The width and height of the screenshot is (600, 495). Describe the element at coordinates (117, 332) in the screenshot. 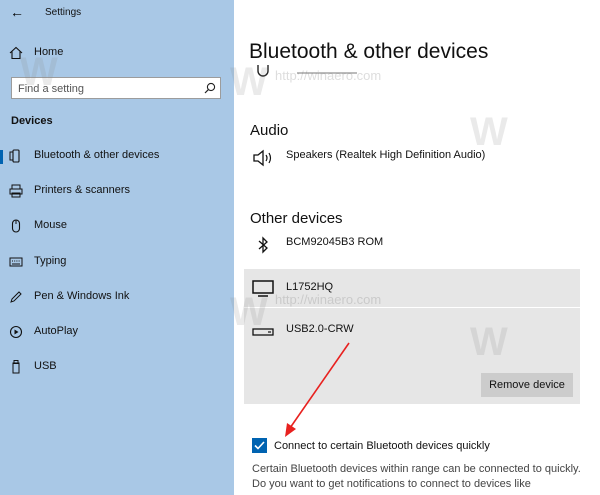

I see `sidebar-item-autoplay: AutoPlay` at that location.